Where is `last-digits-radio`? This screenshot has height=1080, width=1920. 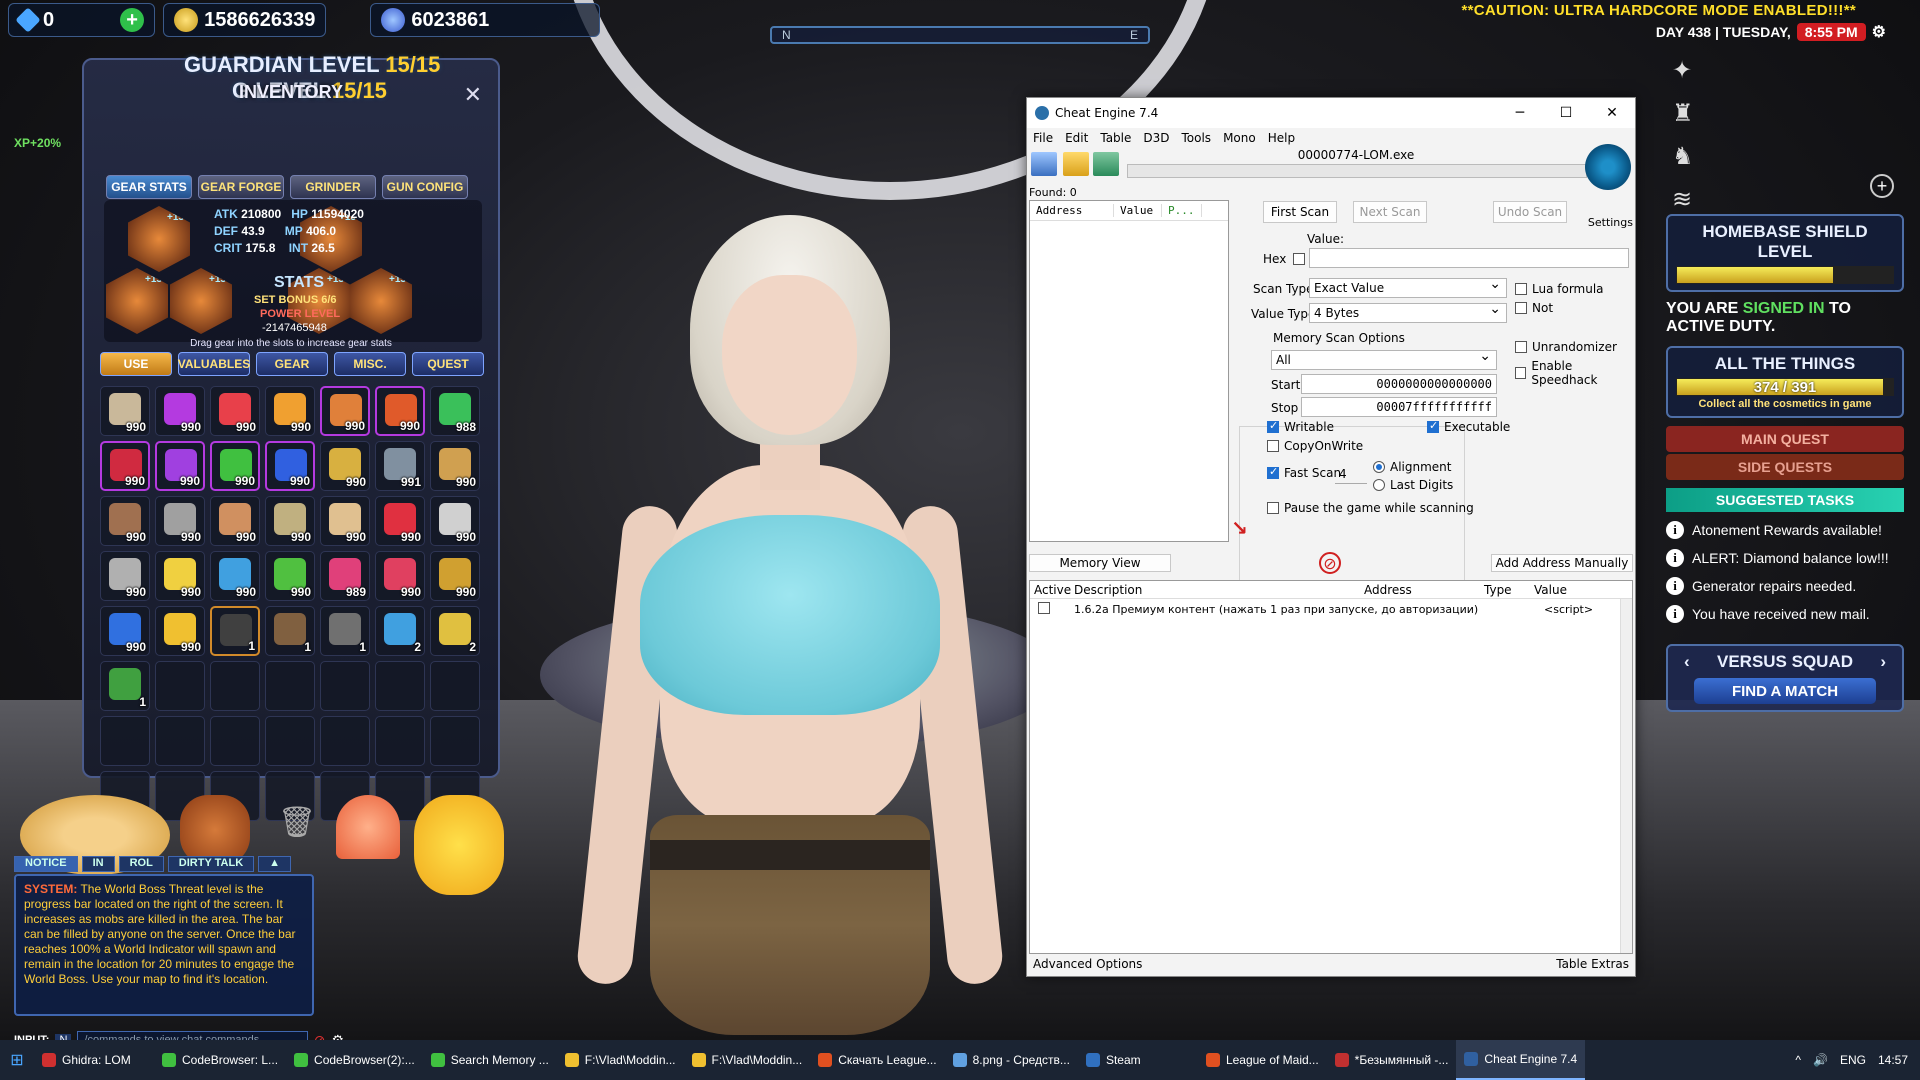
last-digits-radio is located at coordinates (1379, 485).